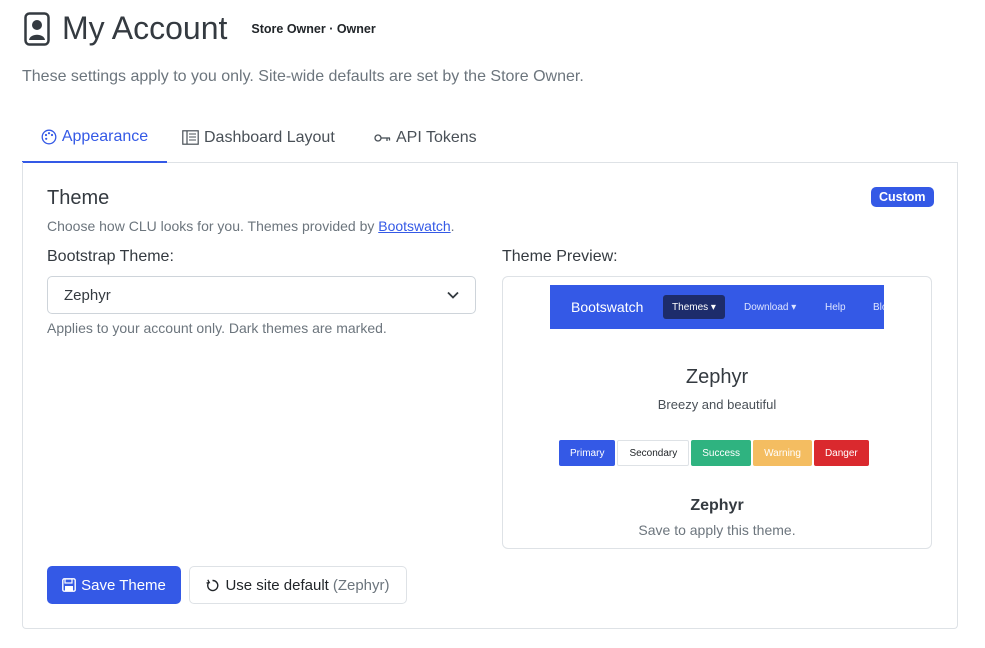 The image size is (985, 648). I want to click on key-icon, so click(382, 137).